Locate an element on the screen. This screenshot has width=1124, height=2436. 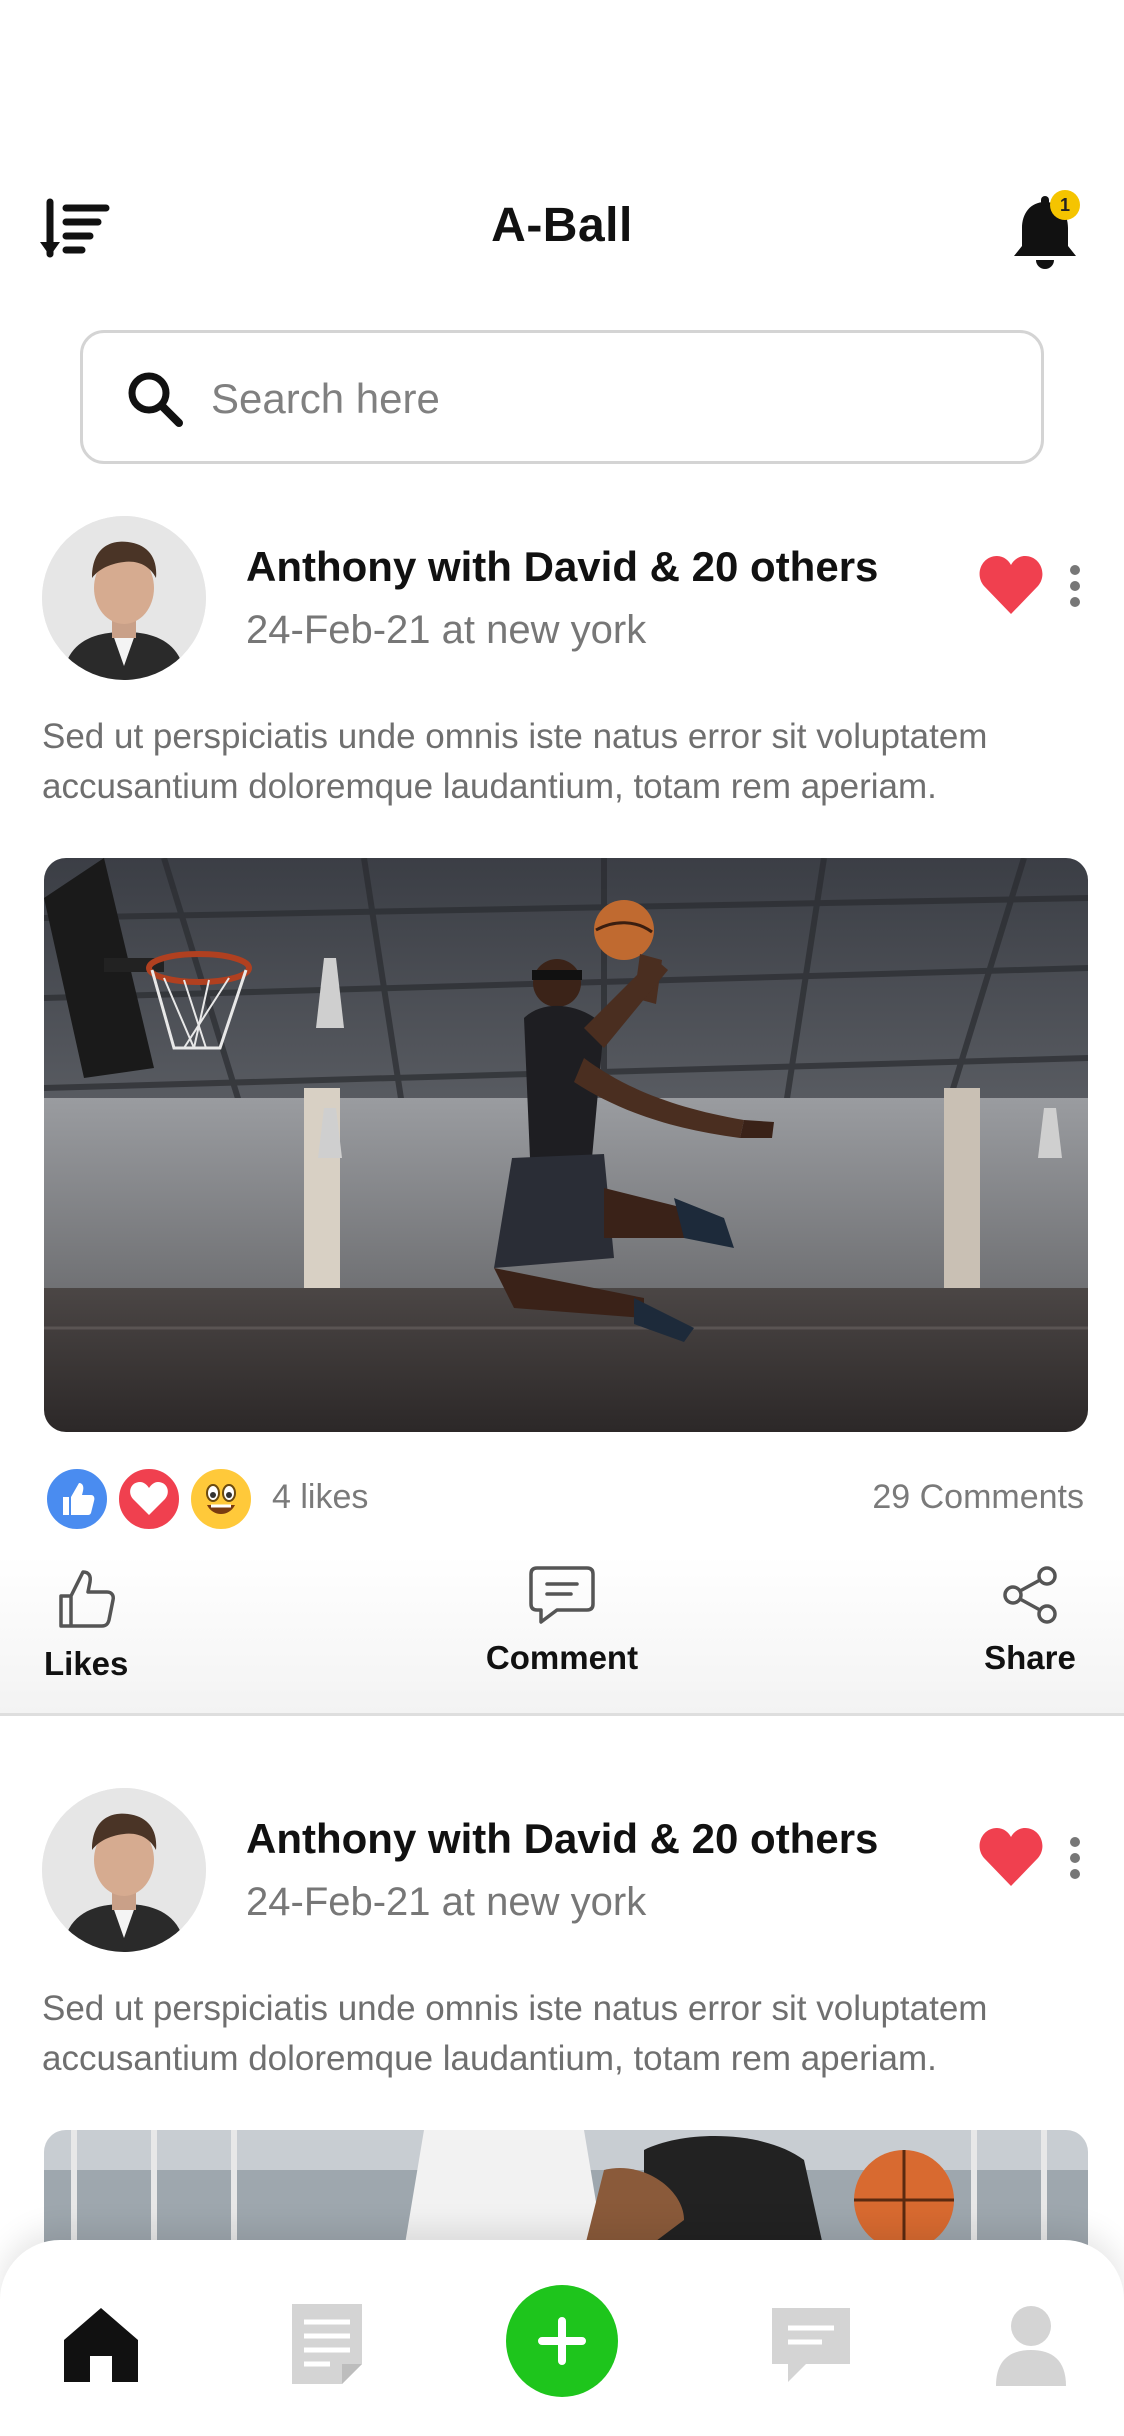
post-actions: Likes Comment Share is located at coordinates (562, 1636).